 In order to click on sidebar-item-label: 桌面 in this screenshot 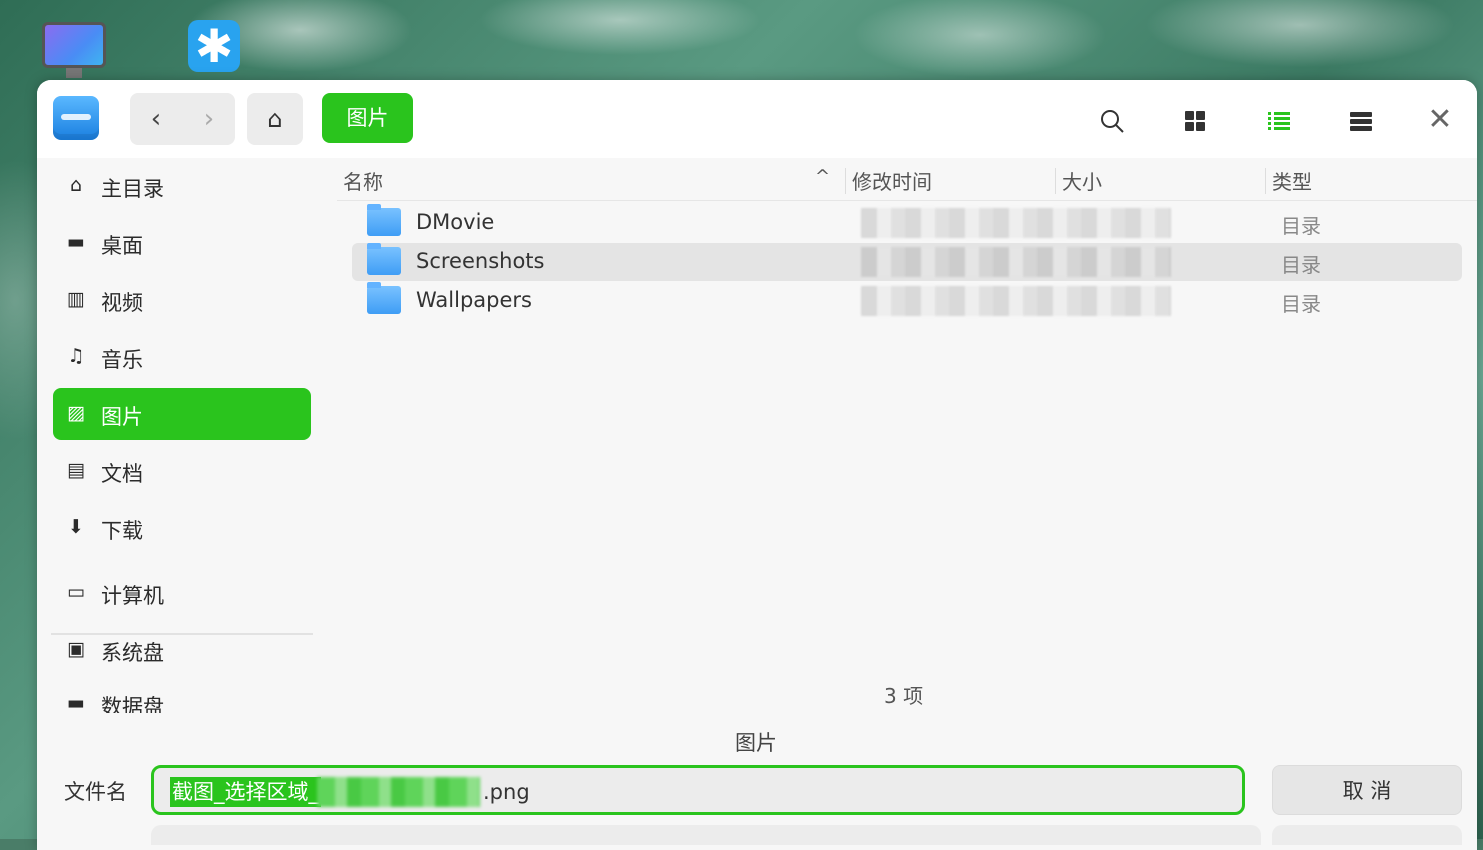, I will do `click(122, 246)`.